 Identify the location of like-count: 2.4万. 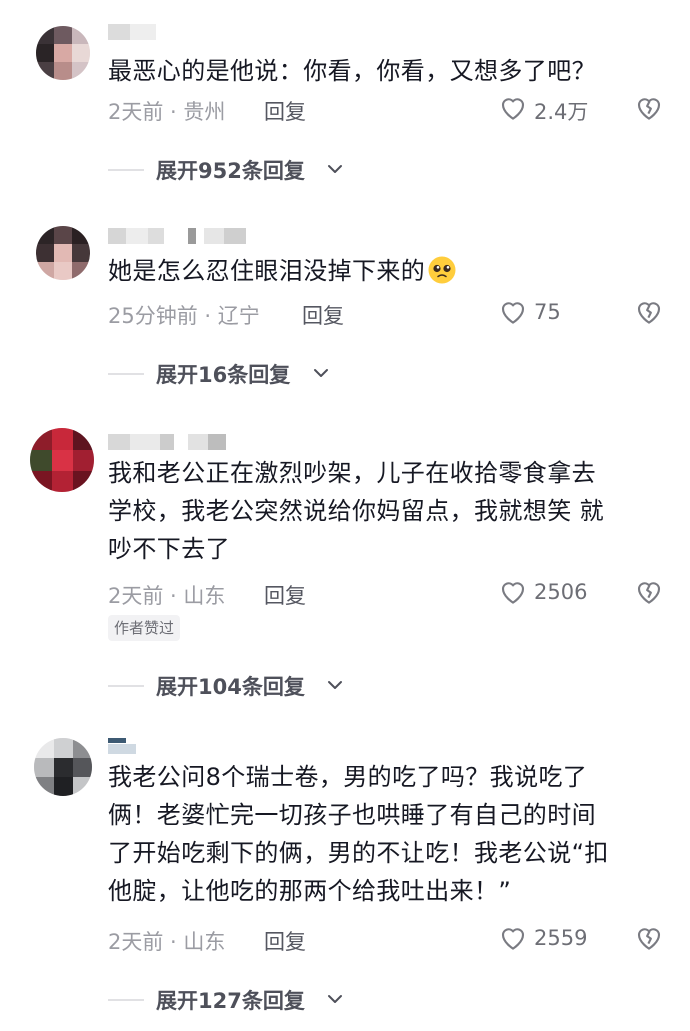
(561, 112).